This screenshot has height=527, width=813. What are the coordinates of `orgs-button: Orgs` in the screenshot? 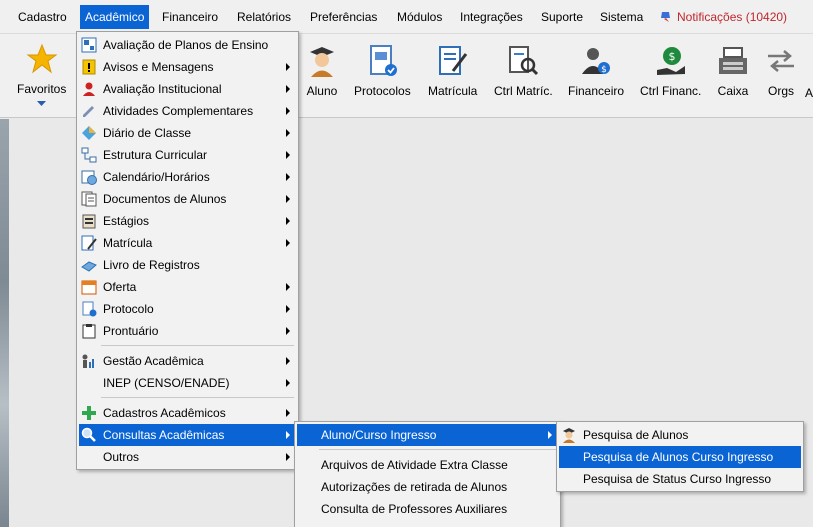 It's located at (781, 71).